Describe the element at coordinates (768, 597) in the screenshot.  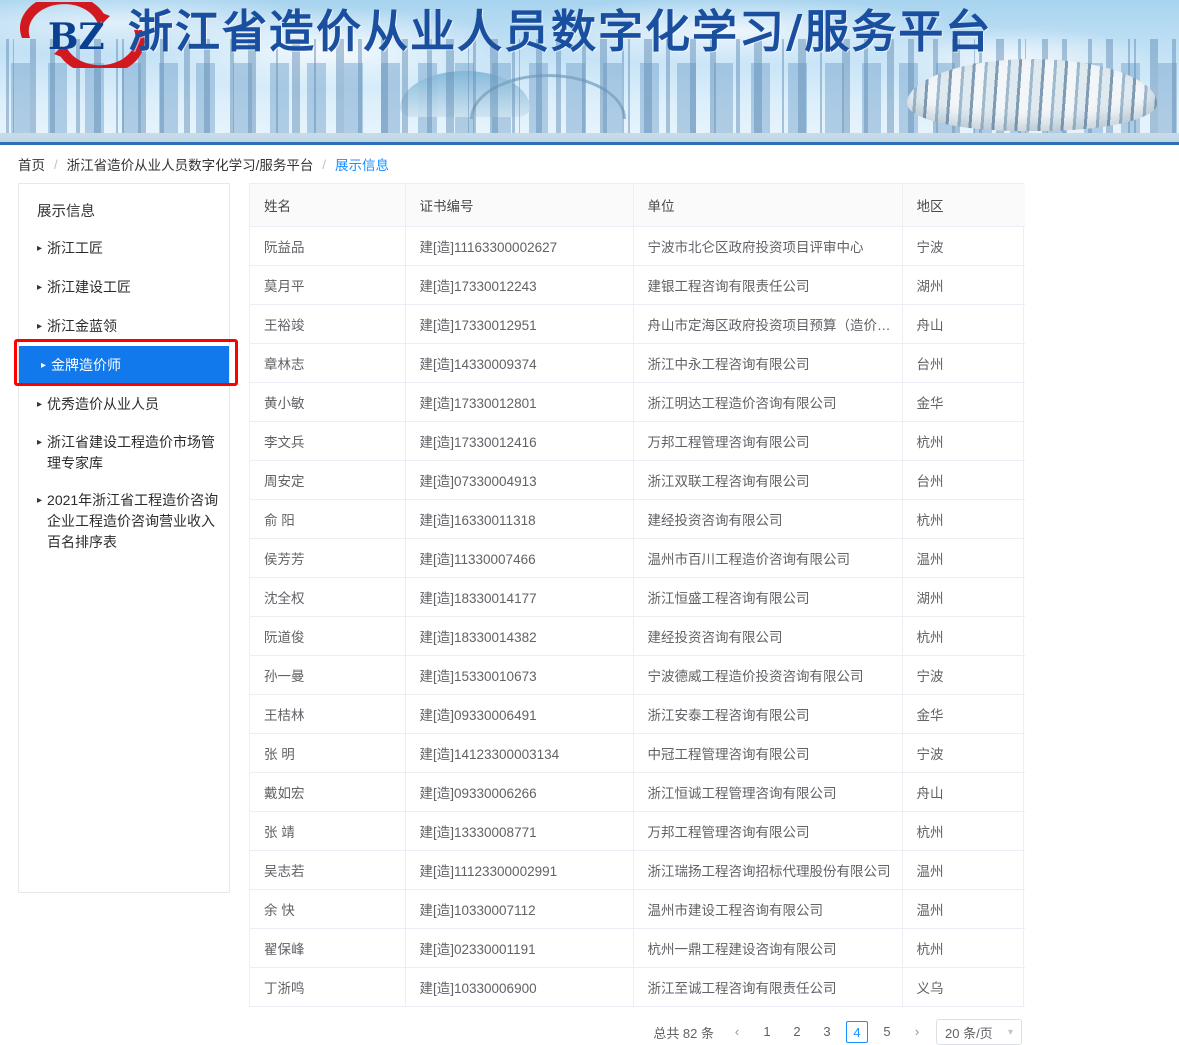
I see `cell-unit: 浙江恒盛工程咨询有限公司` at that location.